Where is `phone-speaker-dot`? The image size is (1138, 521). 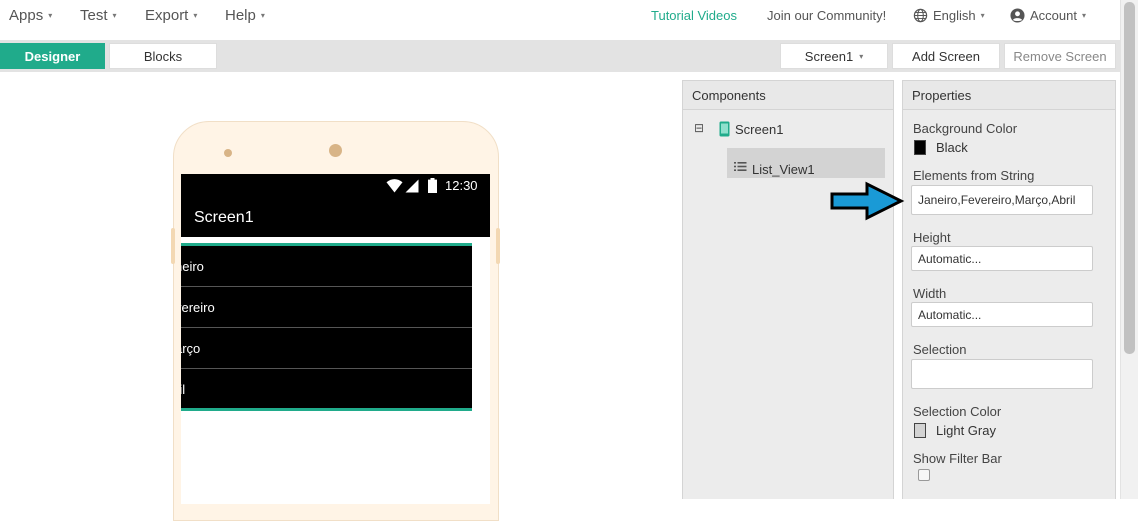
phone-speaker-dot is located at coordinates (228, 153).